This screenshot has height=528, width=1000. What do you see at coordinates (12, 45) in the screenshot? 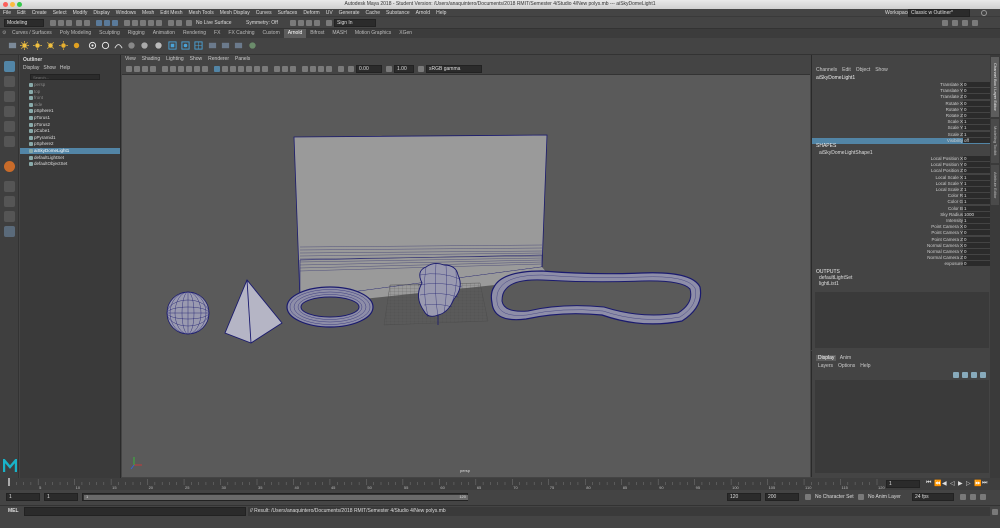
I see `render-view-icon` at bounding box center [12, 45].